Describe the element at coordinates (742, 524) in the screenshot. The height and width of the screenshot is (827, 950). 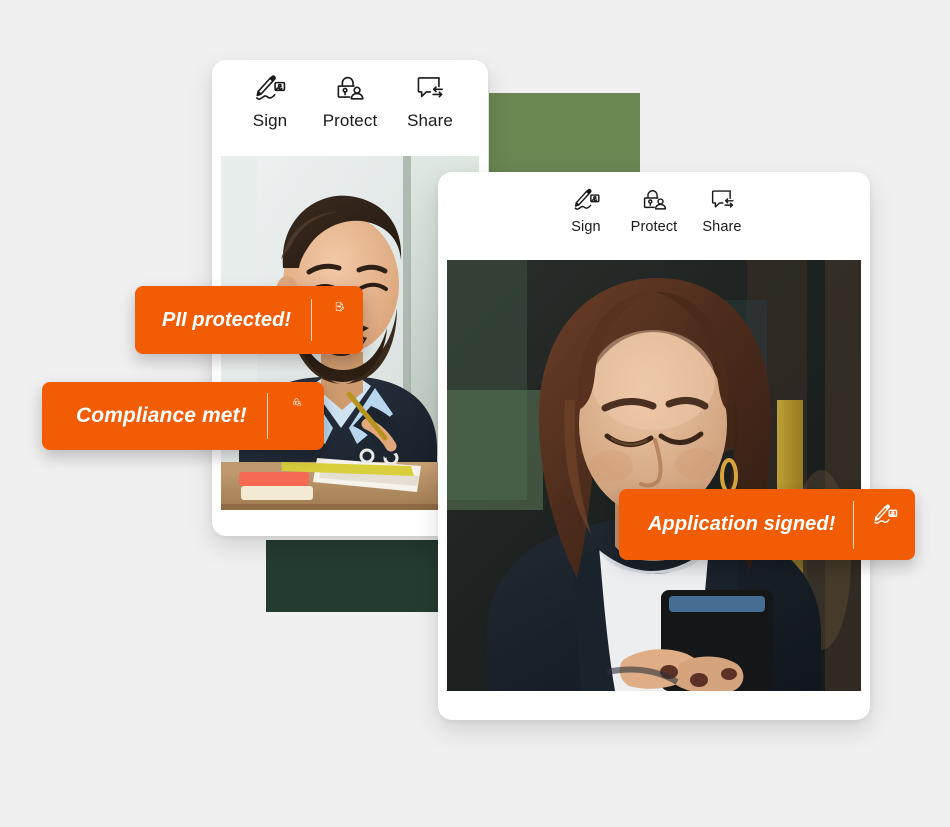
I see `badge-label: Application signed!` at that location.